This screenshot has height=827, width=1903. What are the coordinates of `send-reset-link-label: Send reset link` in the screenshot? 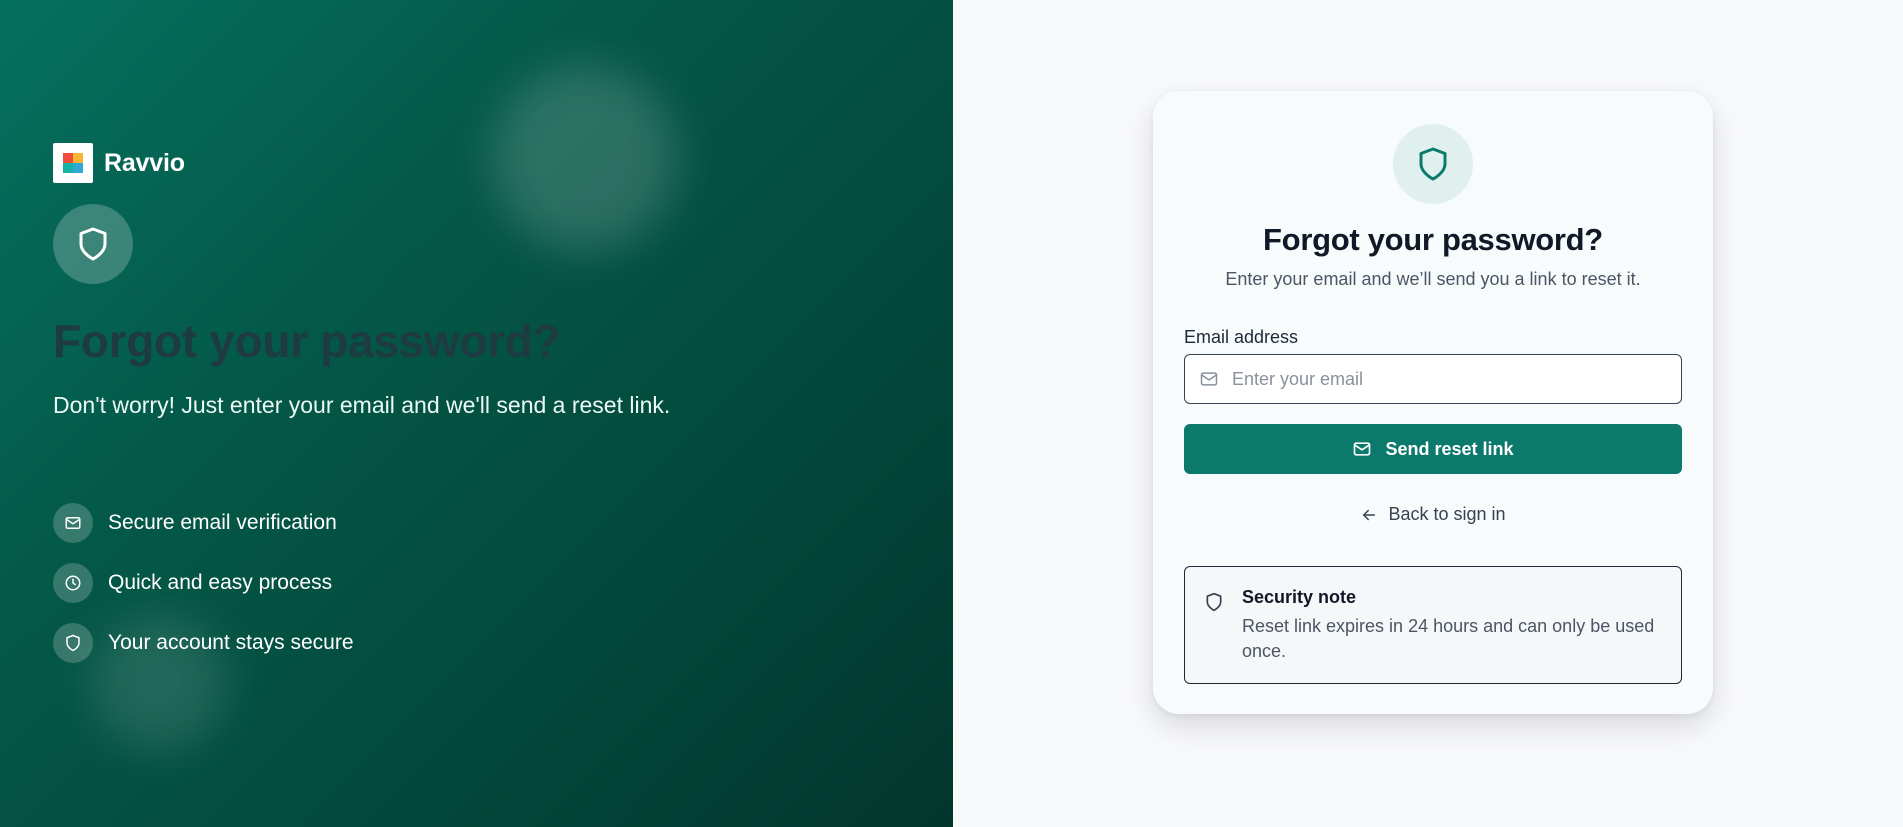 It's located at (1449, 448).